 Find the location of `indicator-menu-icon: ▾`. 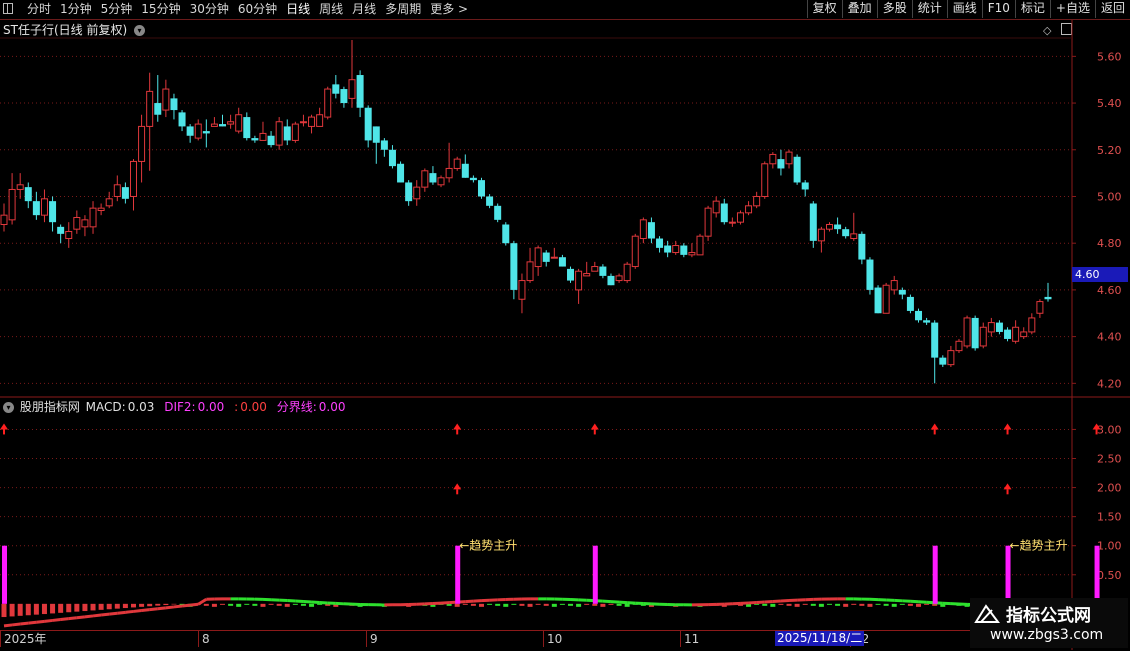

indicator-menu-icon: ▾ is located at coordinates (8, 407).